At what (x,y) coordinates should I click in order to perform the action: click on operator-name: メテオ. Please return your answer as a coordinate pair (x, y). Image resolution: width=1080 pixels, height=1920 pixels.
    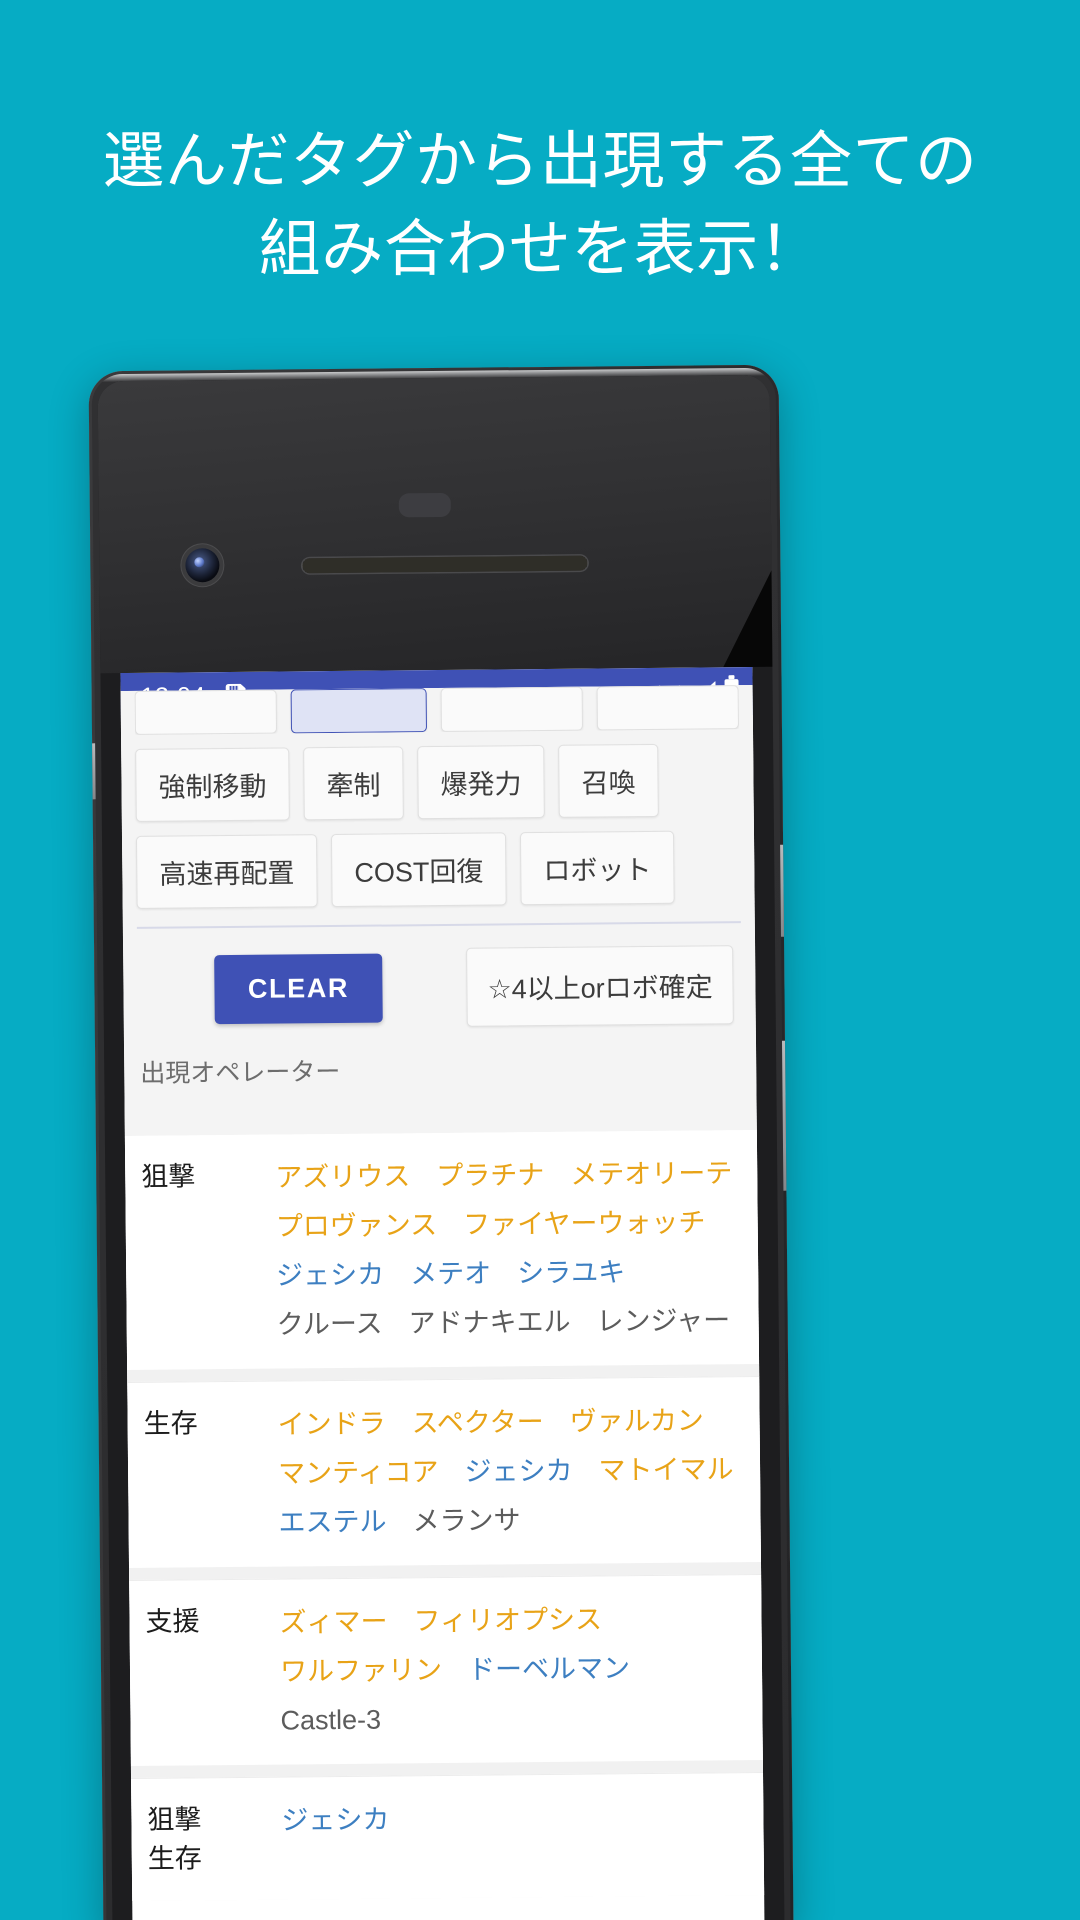
    Looking at the image, I should click on (450, 1275).